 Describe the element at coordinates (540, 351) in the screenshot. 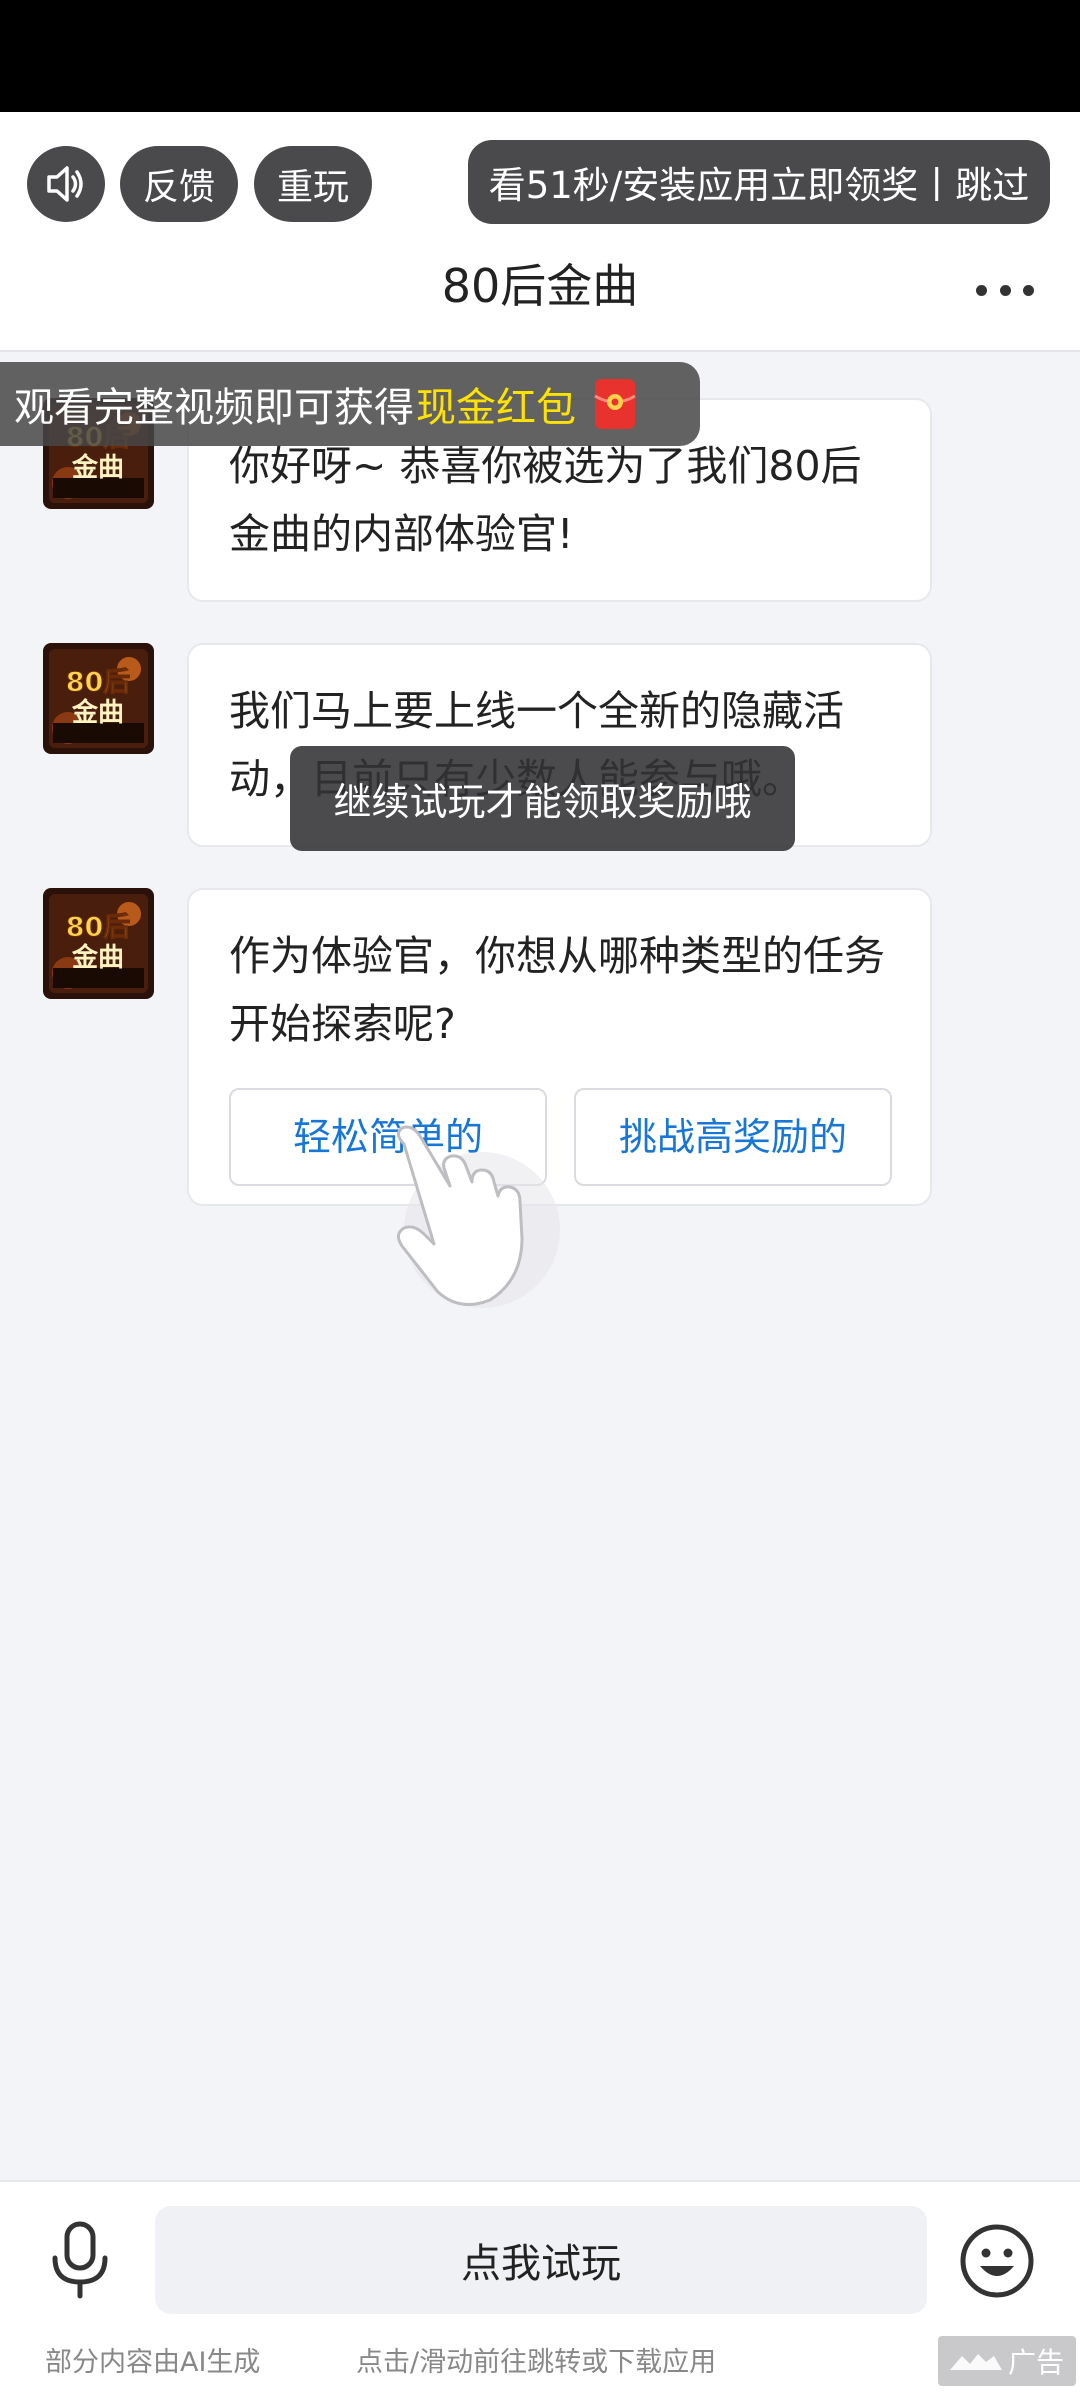

I see `header-divider` at that location.